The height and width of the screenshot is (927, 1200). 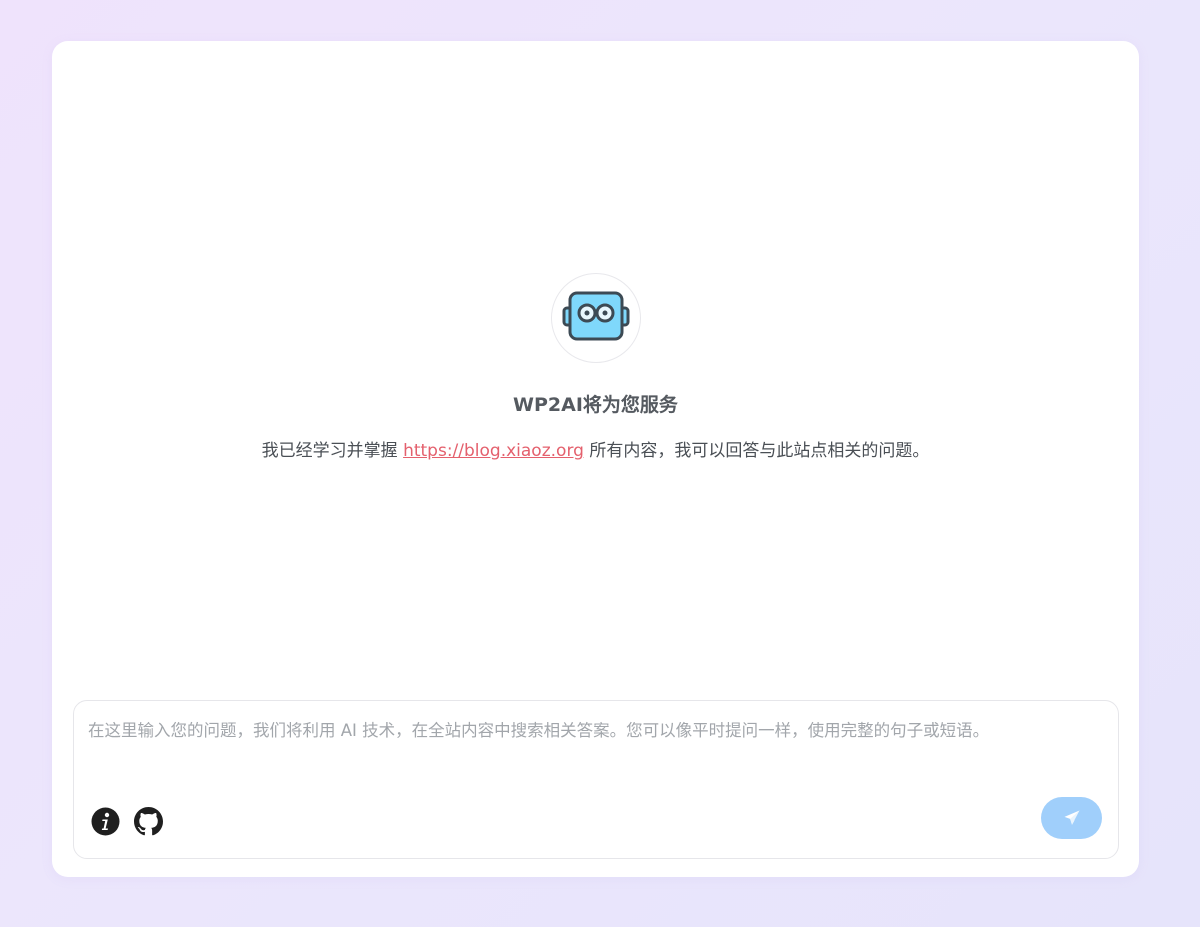 What do you see at coordinates (596, 749) in the screenshot?
I see `question-input` at bounding box center [596, 749].